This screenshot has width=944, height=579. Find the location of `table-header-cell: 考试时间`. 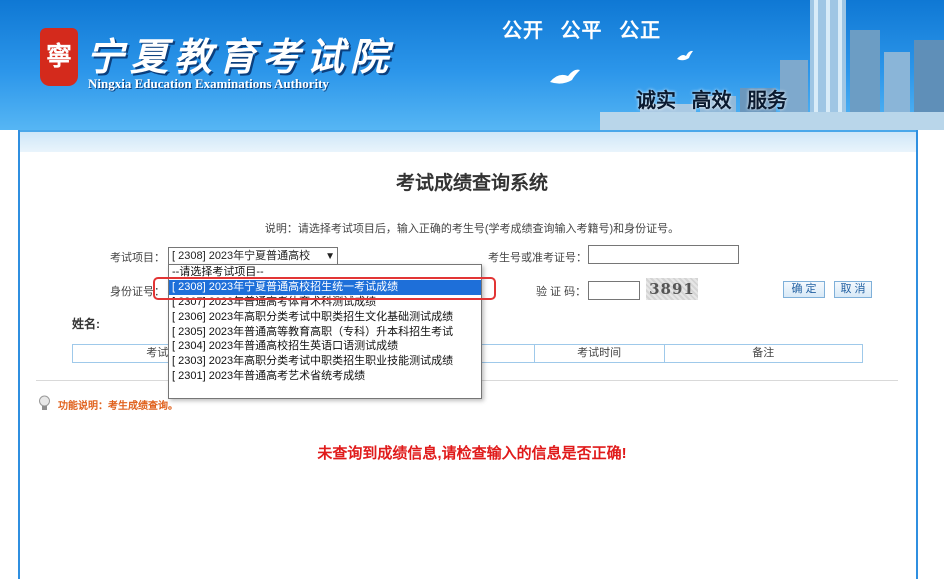

table-header-cell: 考试时间 is located at coordinates (600, 353).